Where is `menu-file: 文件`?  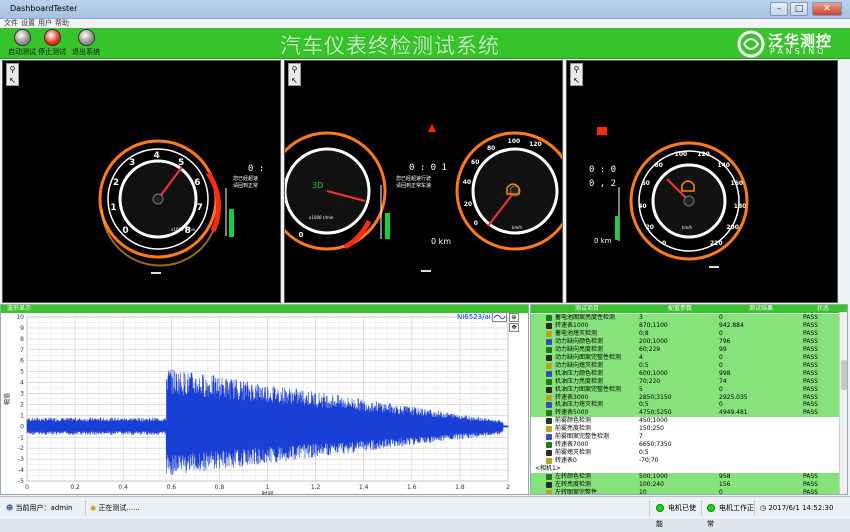 menu-file: 文件 is located at coordinates (11, 23).